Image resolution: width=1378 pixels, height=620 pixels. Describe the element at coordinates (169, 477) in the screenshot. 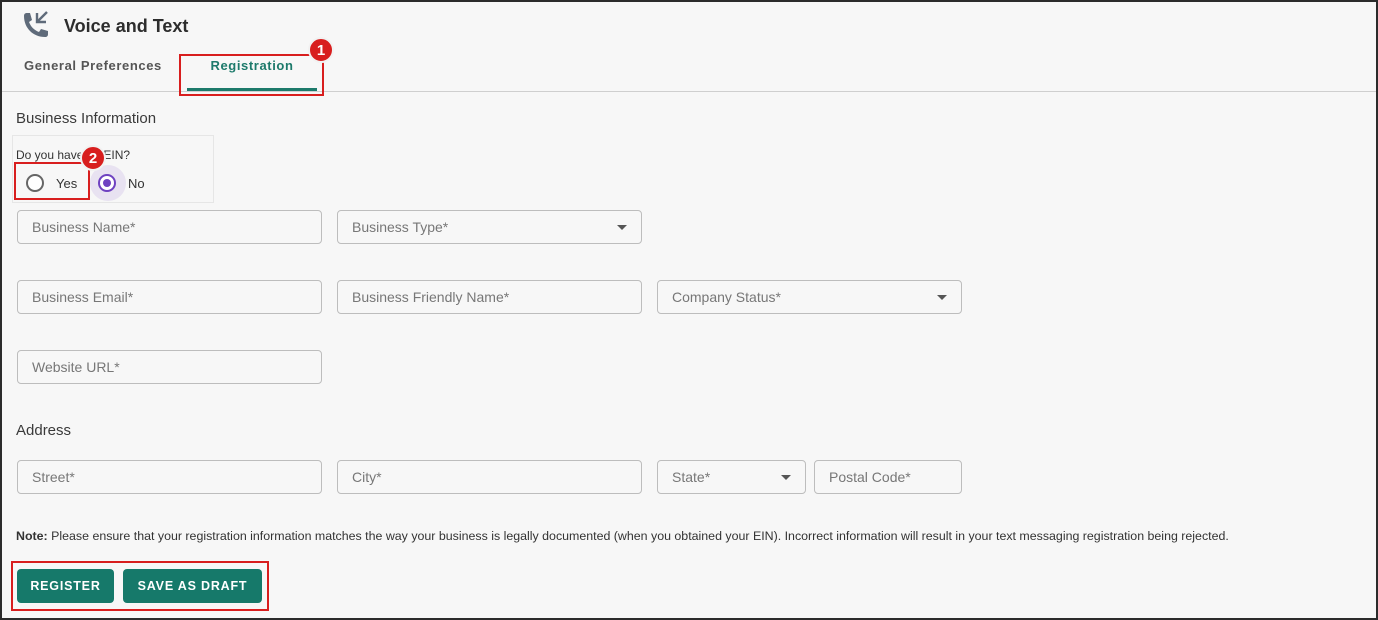

I see `street-field: Street*` at that location.